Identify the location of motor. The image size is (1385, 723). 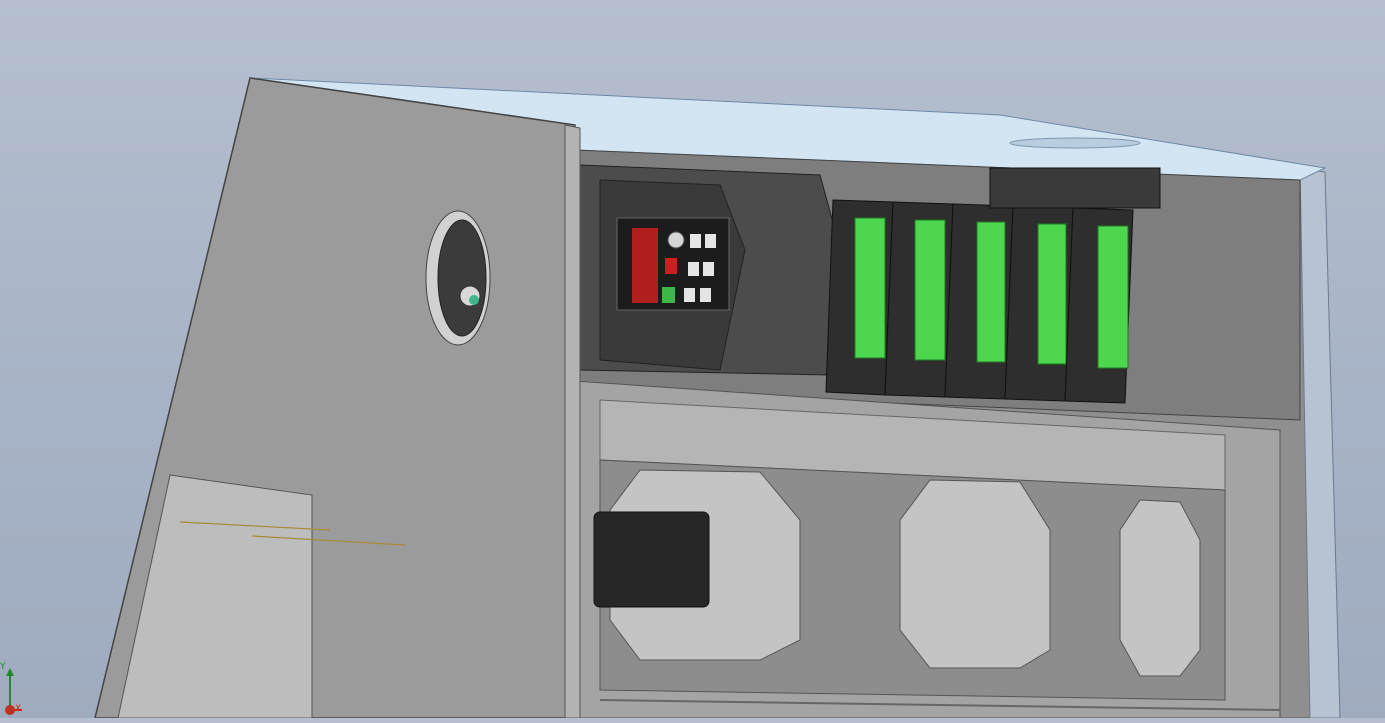
(651, 559).